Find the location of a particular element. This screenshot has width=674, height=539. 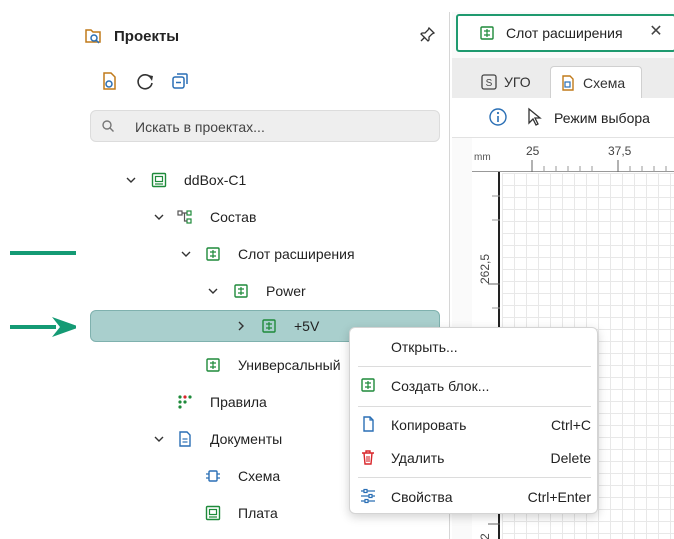

rules-icon is located at coordinates (185, 402).